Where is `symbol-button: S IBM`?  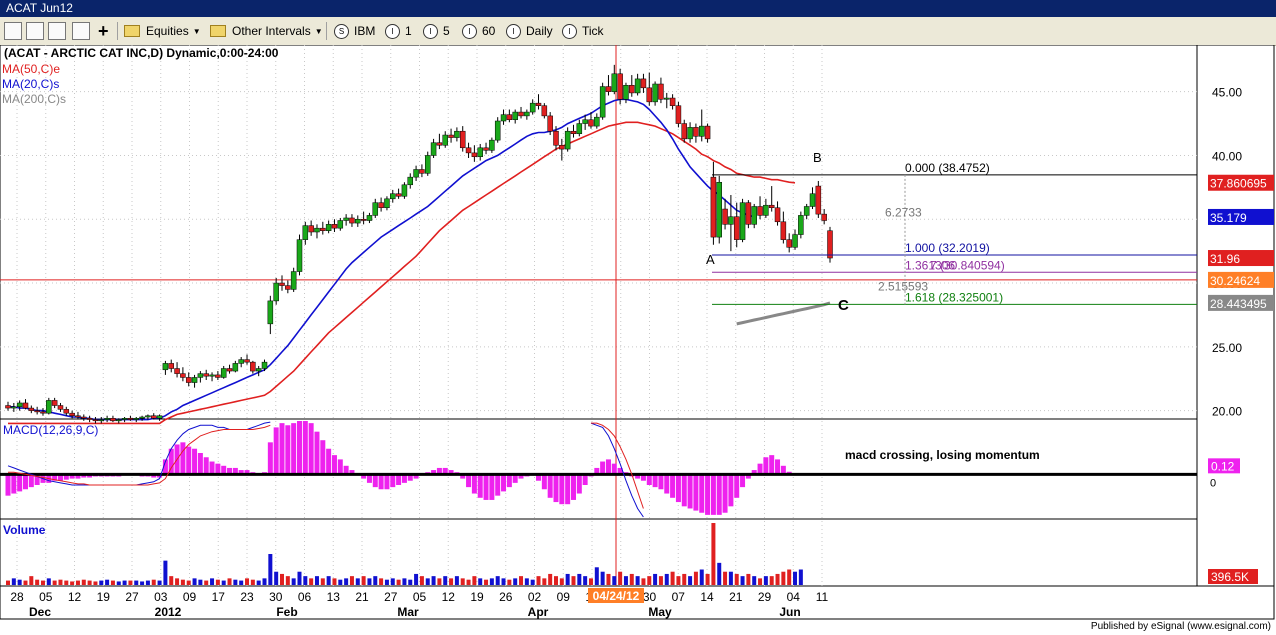
symbol-button: S IBM is located at coordinates (354, 31).